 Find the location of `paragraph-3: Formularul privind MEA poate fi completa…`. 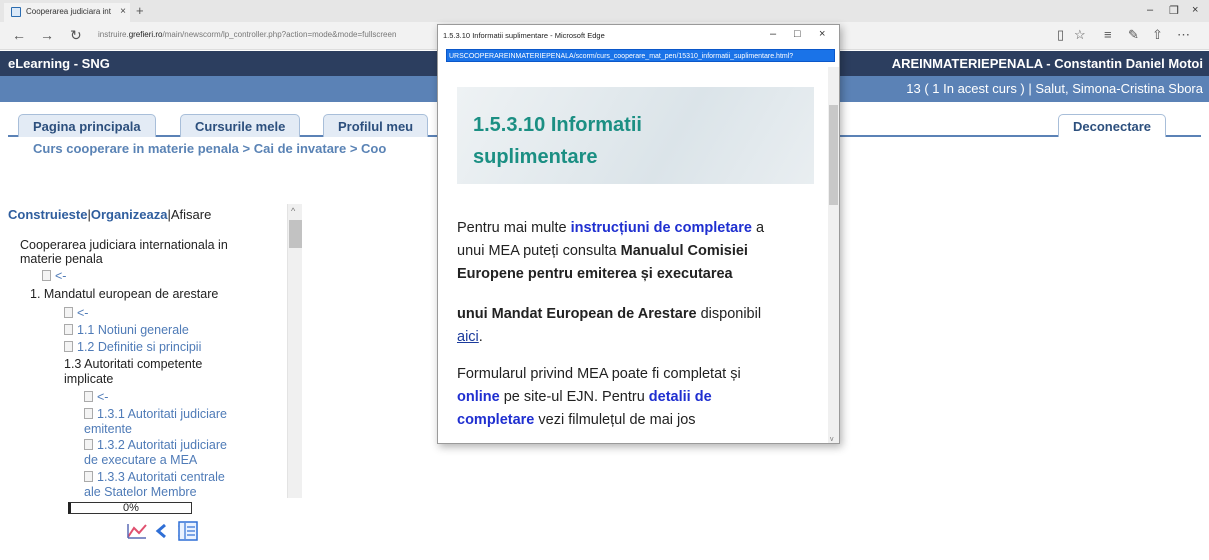

paragraph-3: Formularul privind MEA poate fi completa… is located at coordinates (639, 397).